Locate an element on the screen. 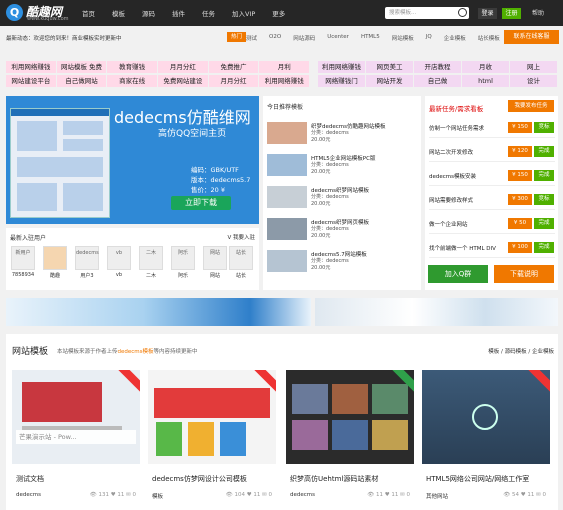  user-item: dedecms 用户3 is located at coordinates (87, 265).